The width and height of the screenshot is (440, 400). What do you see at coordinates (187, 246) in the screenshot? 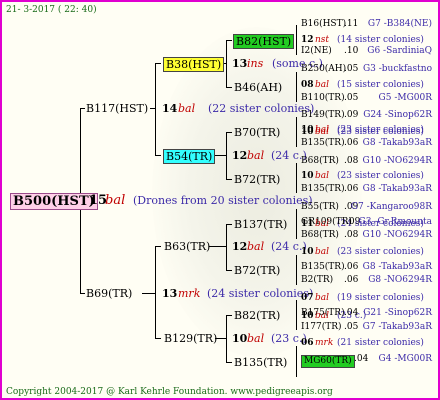
I see `g2-node: B63(TR)` at bounding box center [187, 246].